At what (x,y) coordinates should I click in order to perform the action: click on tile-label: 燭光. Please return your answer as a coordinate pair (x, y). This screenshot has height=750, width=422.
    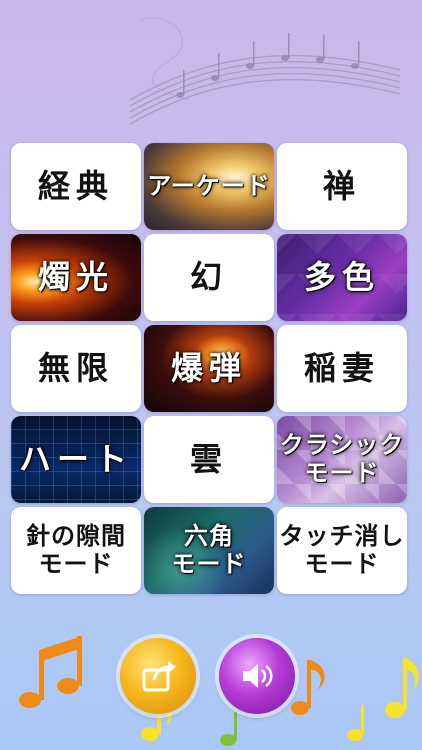
    Looking at the image, I should click on (75, 277).